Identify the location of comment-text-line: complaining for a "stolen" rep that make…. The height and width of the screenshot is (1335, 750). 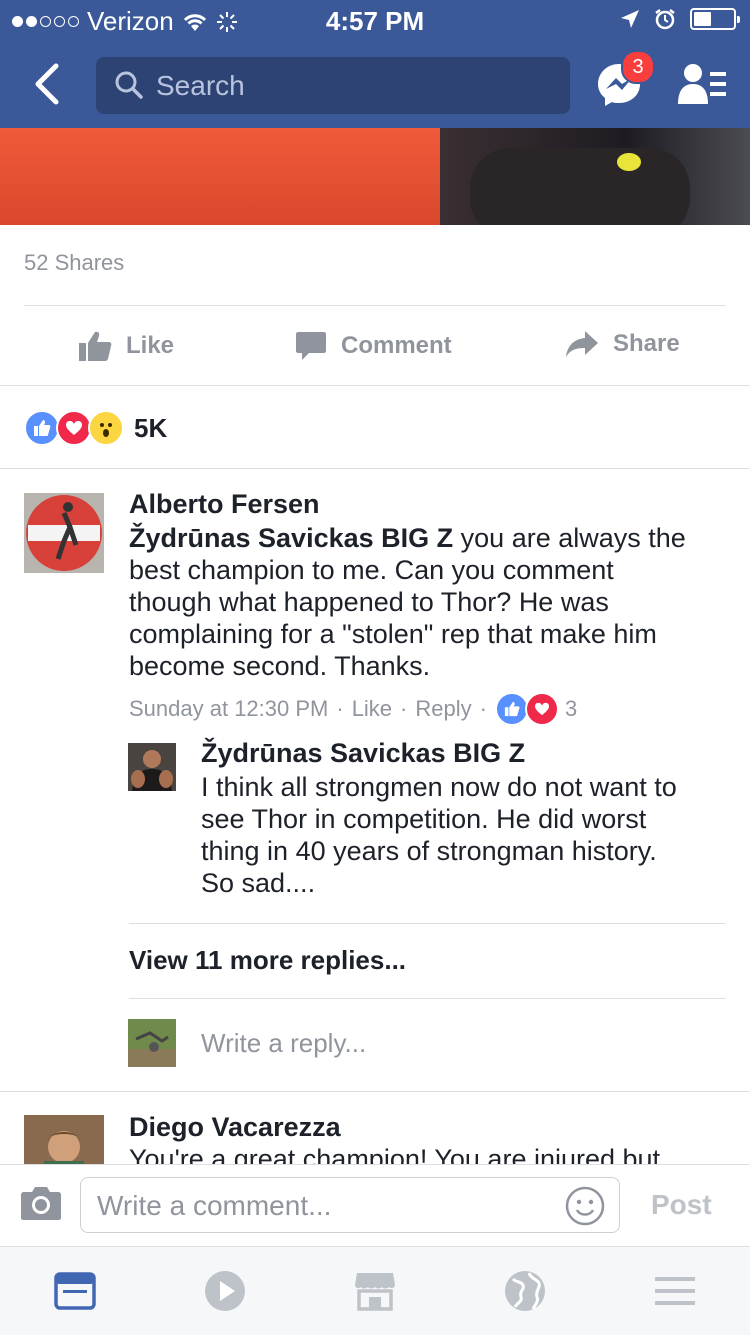
(393, 634).